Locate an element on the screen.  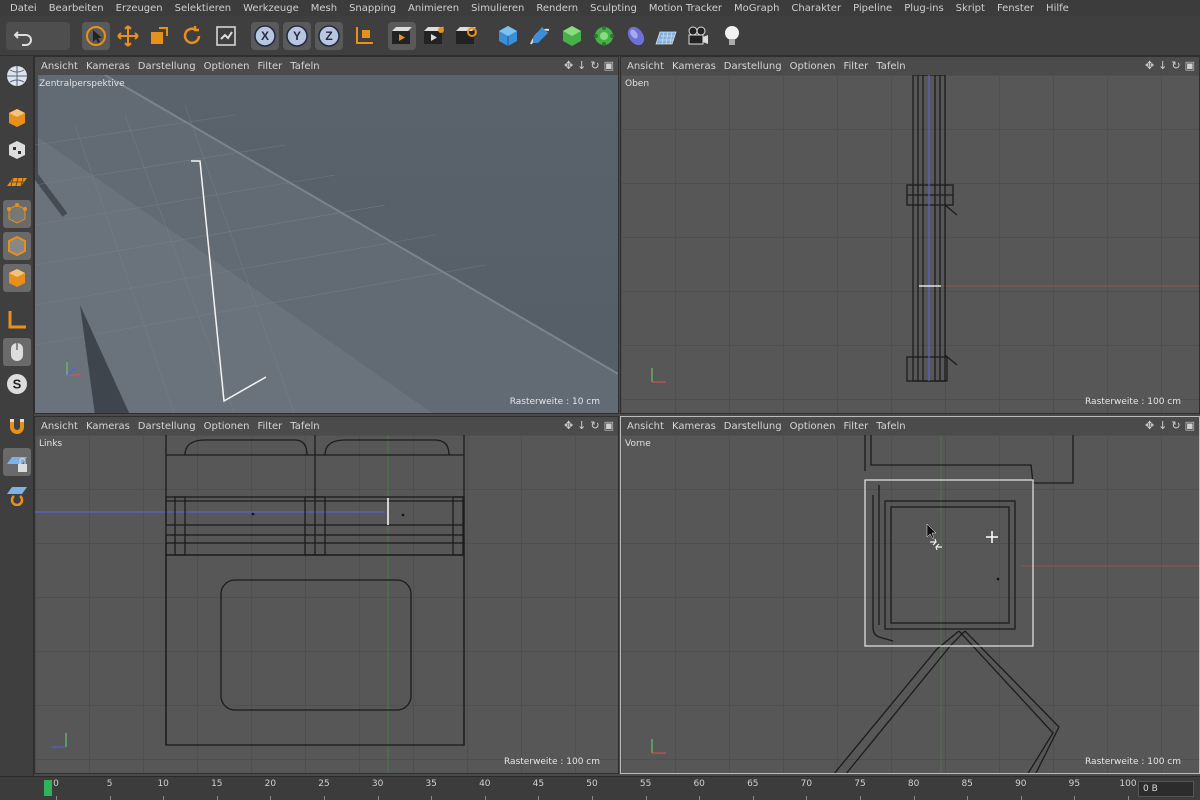
pen-spline-button is located at coordinates (540, 36).